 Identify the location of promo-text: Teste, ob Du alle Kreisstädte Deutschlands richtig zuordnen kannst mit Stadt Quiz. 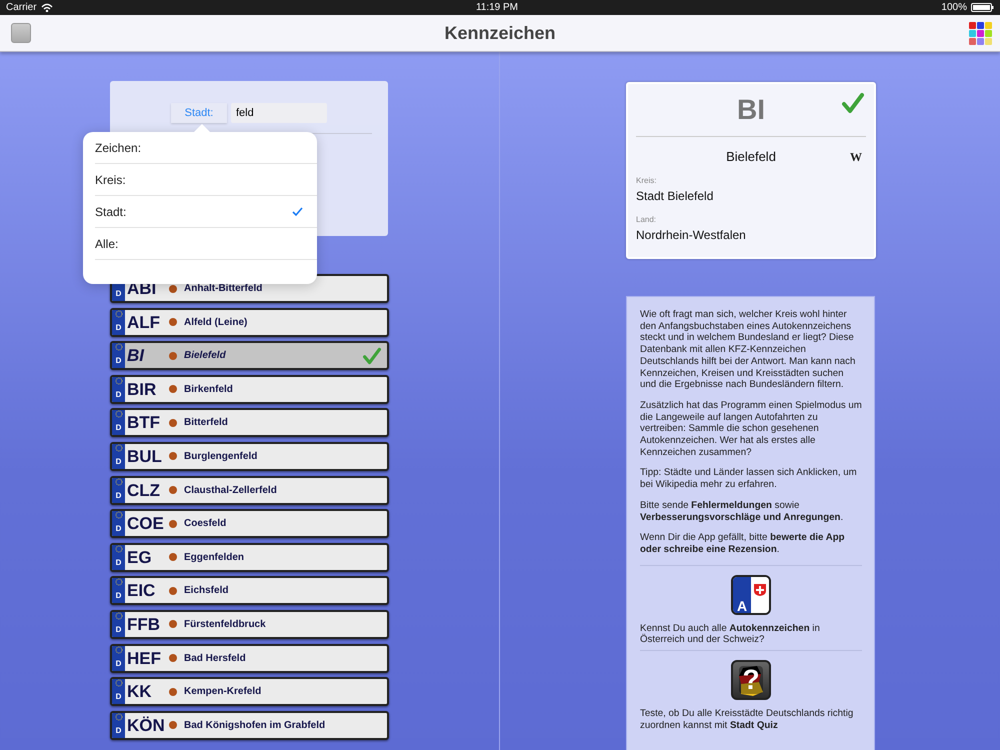
(747, 720).